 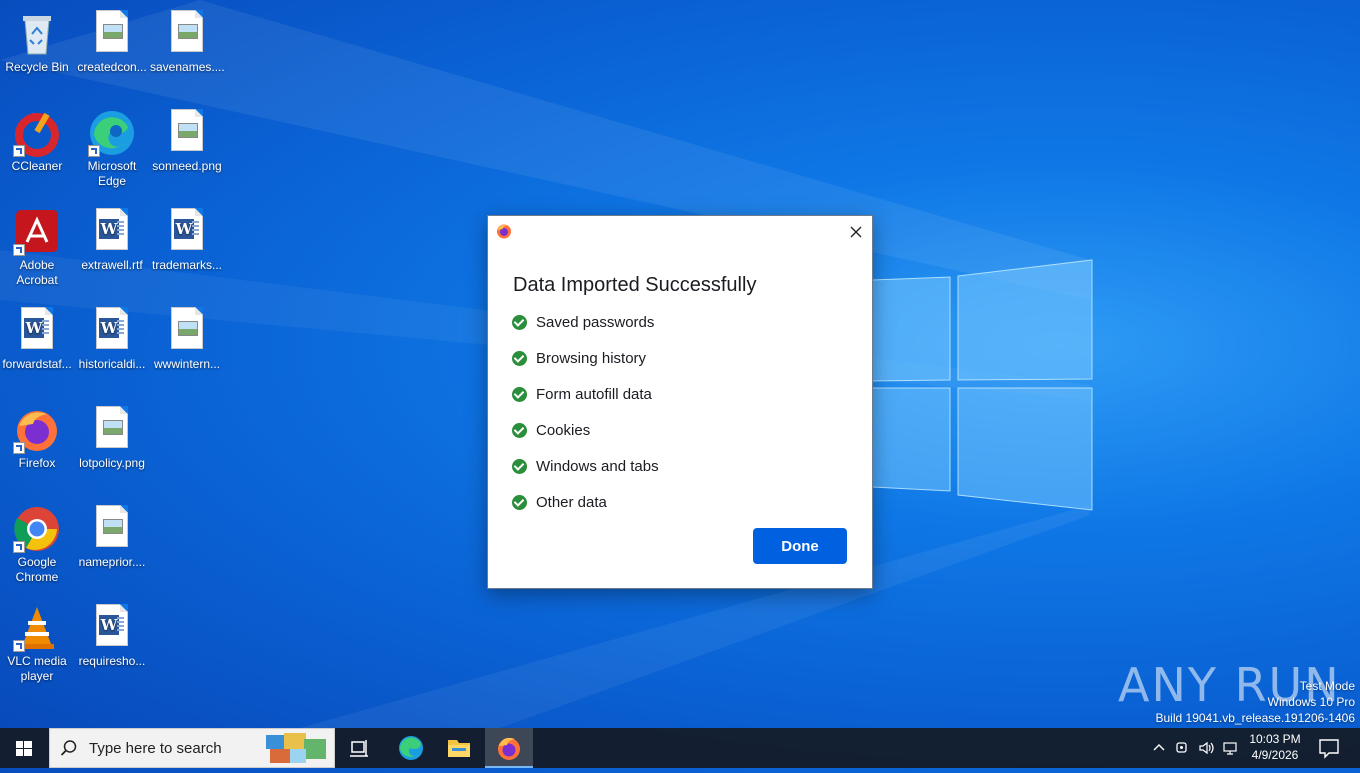 What do you see at coordinates (1159, 748) in the screenshot?
I see `chevron-up-icon` at bounding box center [1159, 748].